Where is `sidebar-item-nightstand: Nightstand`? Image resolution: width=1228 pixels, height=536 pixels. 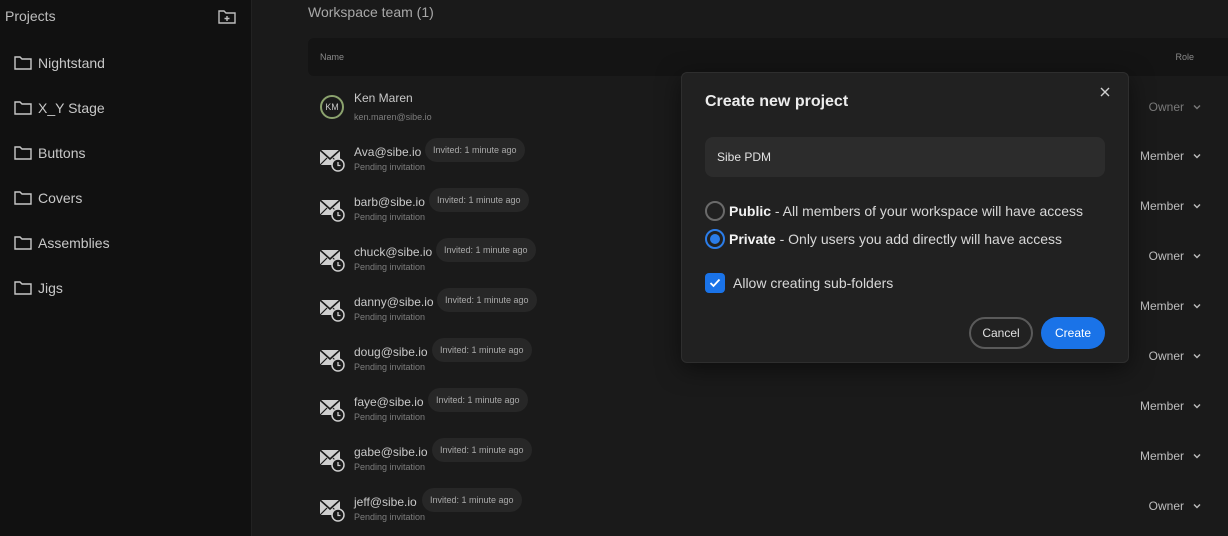 sidebar-item-nightstand: Nightstand is located at coordinates (125, 62).